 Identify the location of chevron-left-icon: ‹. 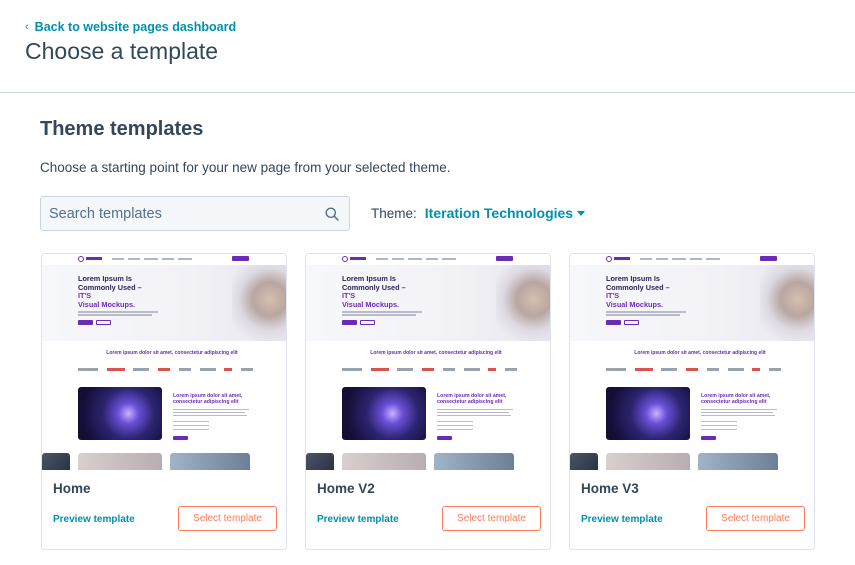
(27, 27).